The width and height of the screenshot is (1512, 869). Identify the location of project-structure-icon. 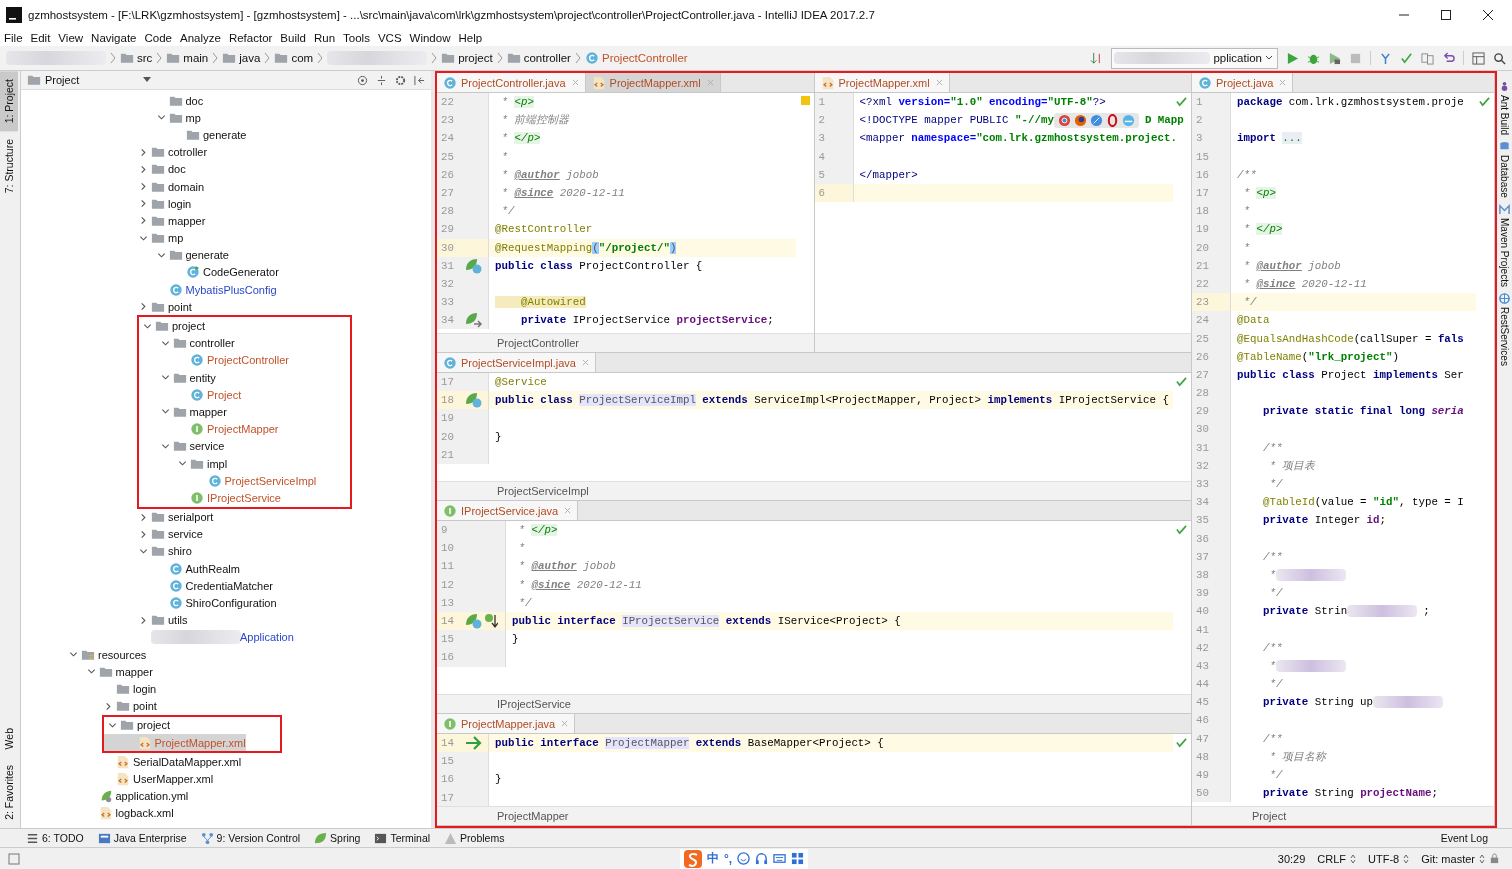
(1478, 58).